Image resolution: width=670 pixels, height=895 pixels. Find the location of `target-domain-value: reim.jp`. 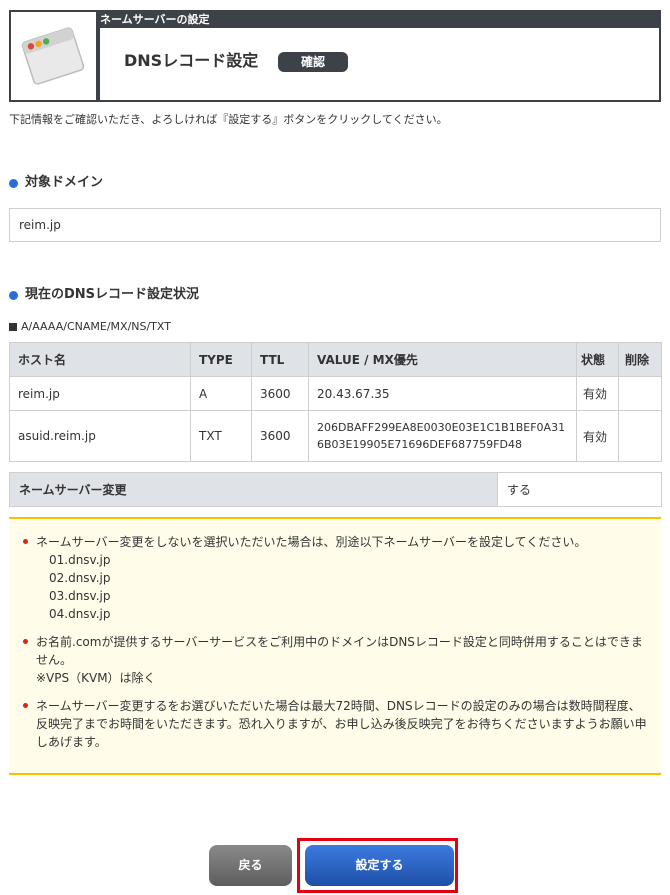

target-domain-value: reim.jp is located at coordinates (335, 225).